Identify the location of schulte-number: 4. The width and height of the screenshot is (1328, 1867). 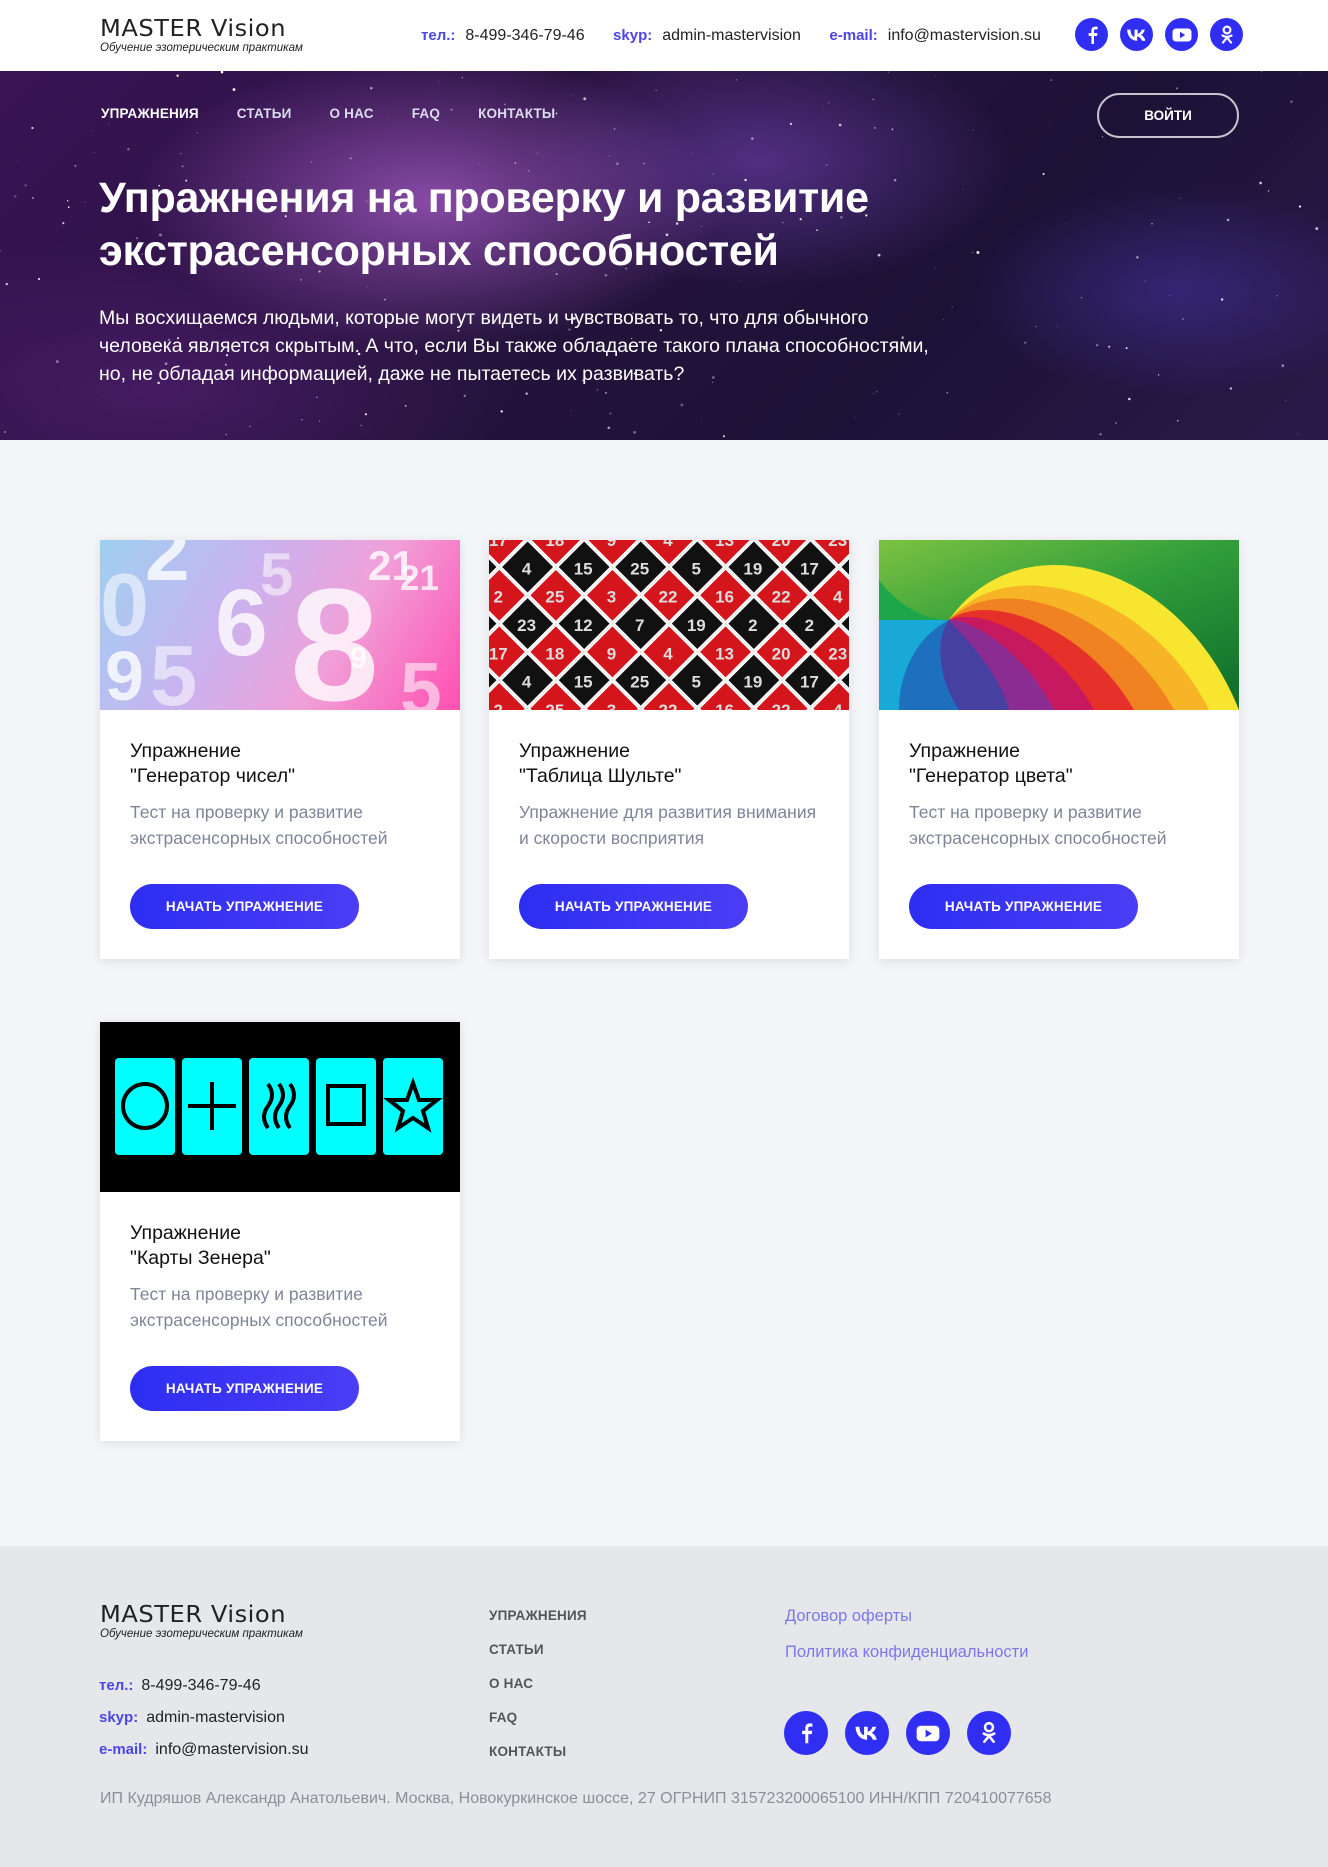
(527, 568).